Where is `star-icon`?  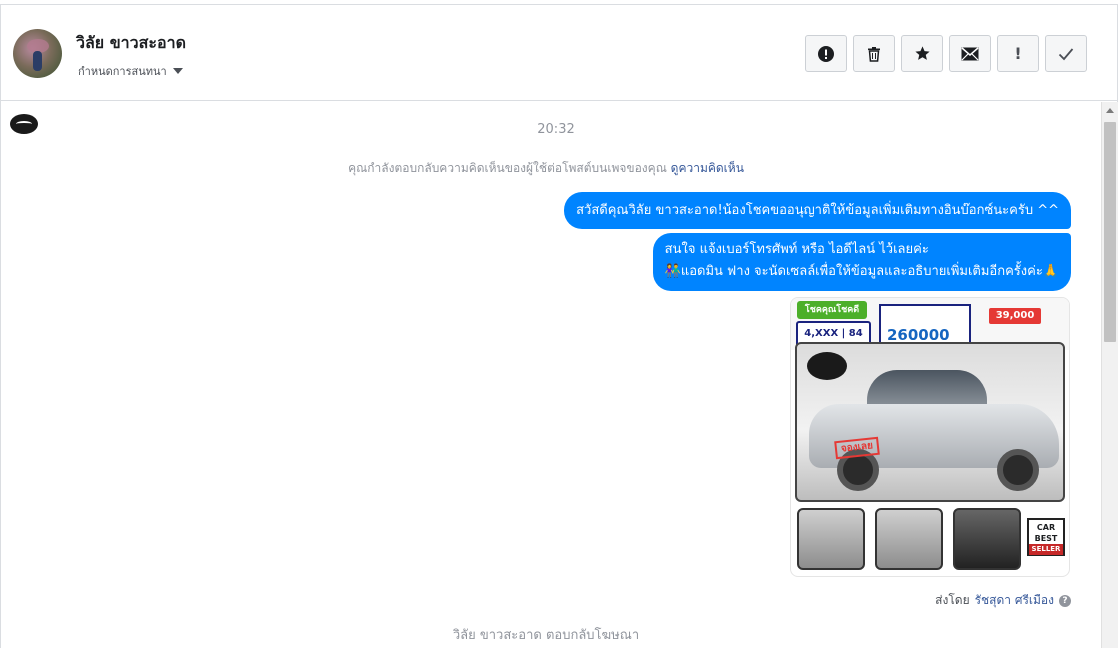
star-icon is located at coordinates (922, 53).